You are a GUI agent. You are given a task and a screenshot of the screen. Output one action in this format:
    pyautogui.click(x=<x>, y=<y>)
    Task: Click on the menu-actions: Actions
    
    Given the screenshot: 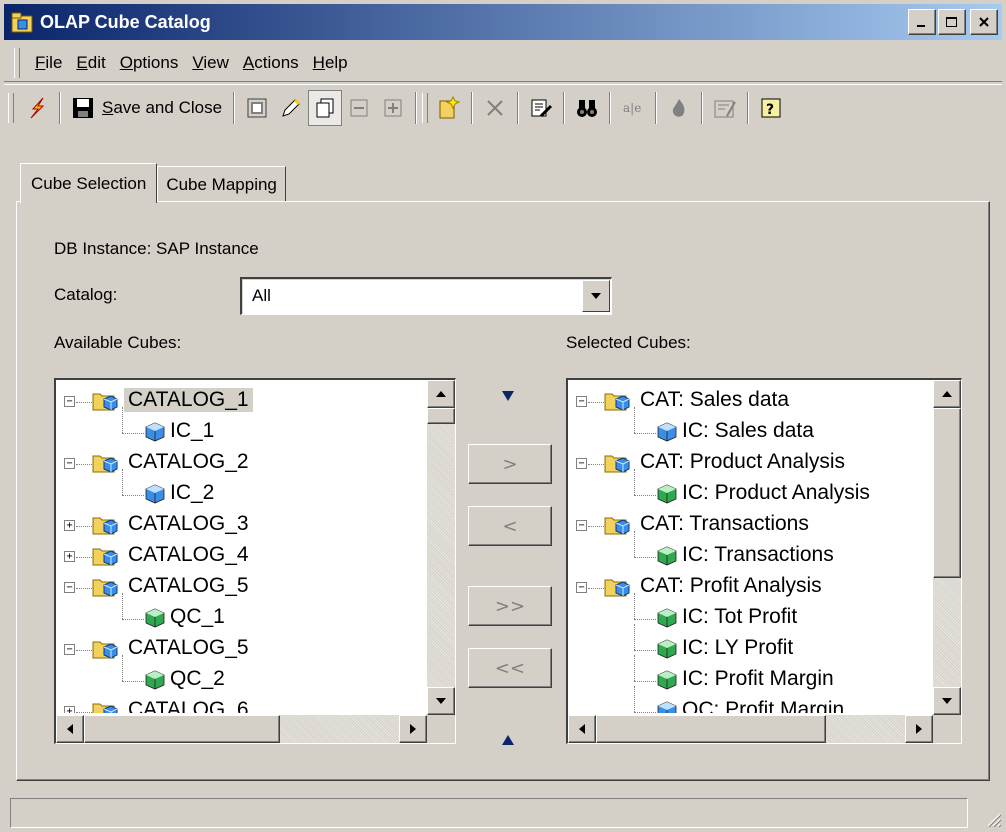 What is the action you would take?
    pyautogui.click(x=271, y=63)
    